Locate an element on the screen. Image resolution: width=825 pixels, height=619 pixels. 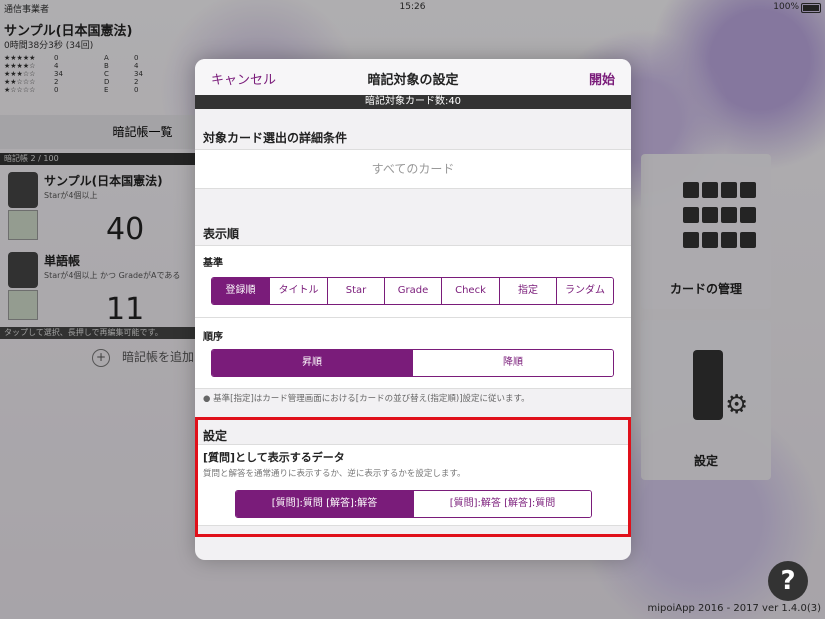
basis-box: 基準 登録順 タイトル Star Grade Check 指定 ランダム is located at coordinates (413, 282).